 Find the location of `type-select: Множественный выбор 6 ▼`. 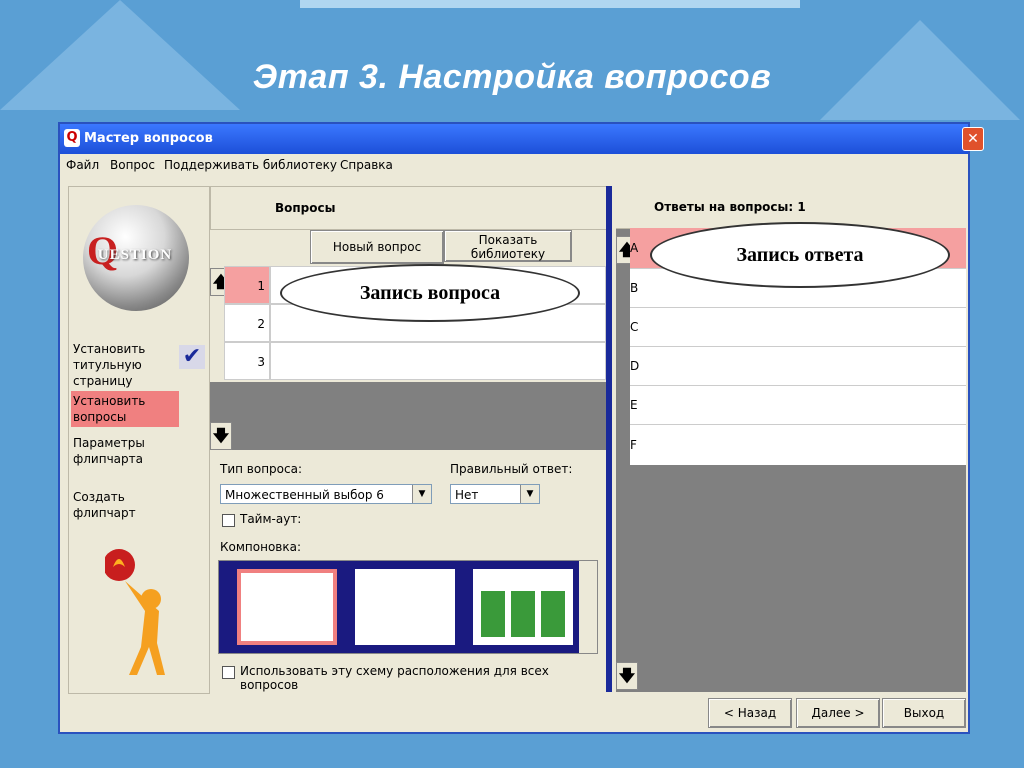

type-select: Множественный выбор 6 ▼ is located at coordinates (326, 494).